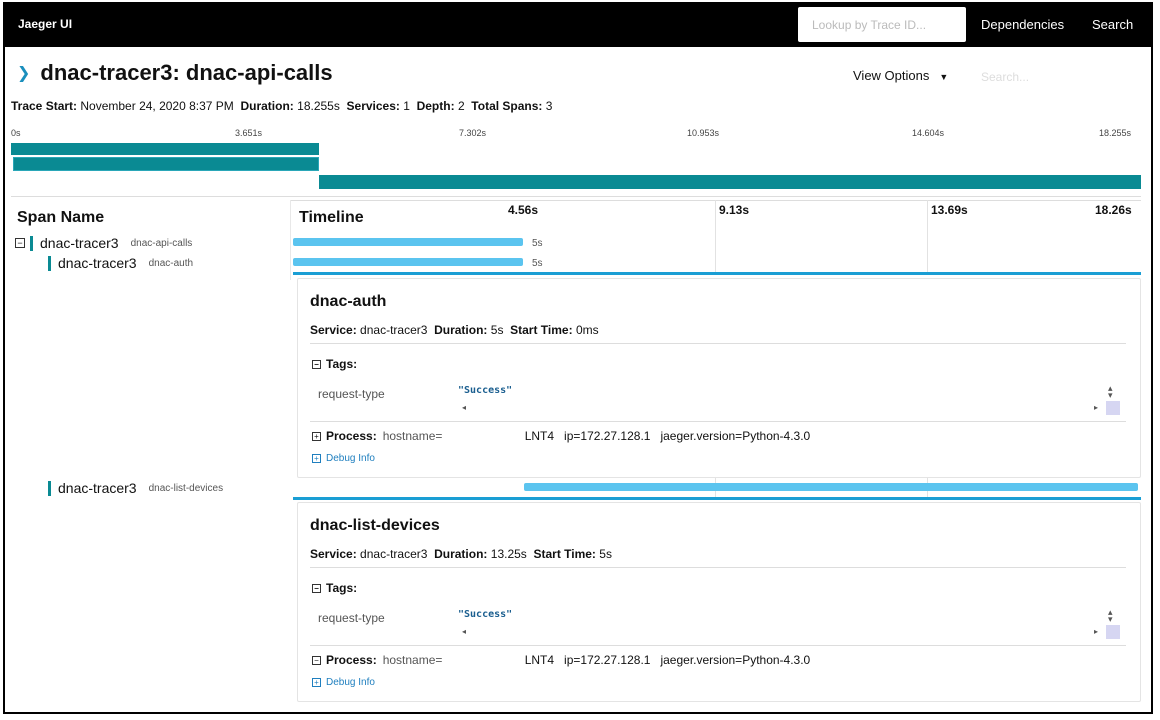 Image resolution: width=1160 pixels, height=720 pixels. Describe the element at coordinates (351, 436) in the screenshot. I see `process-label: Process:` at that location.